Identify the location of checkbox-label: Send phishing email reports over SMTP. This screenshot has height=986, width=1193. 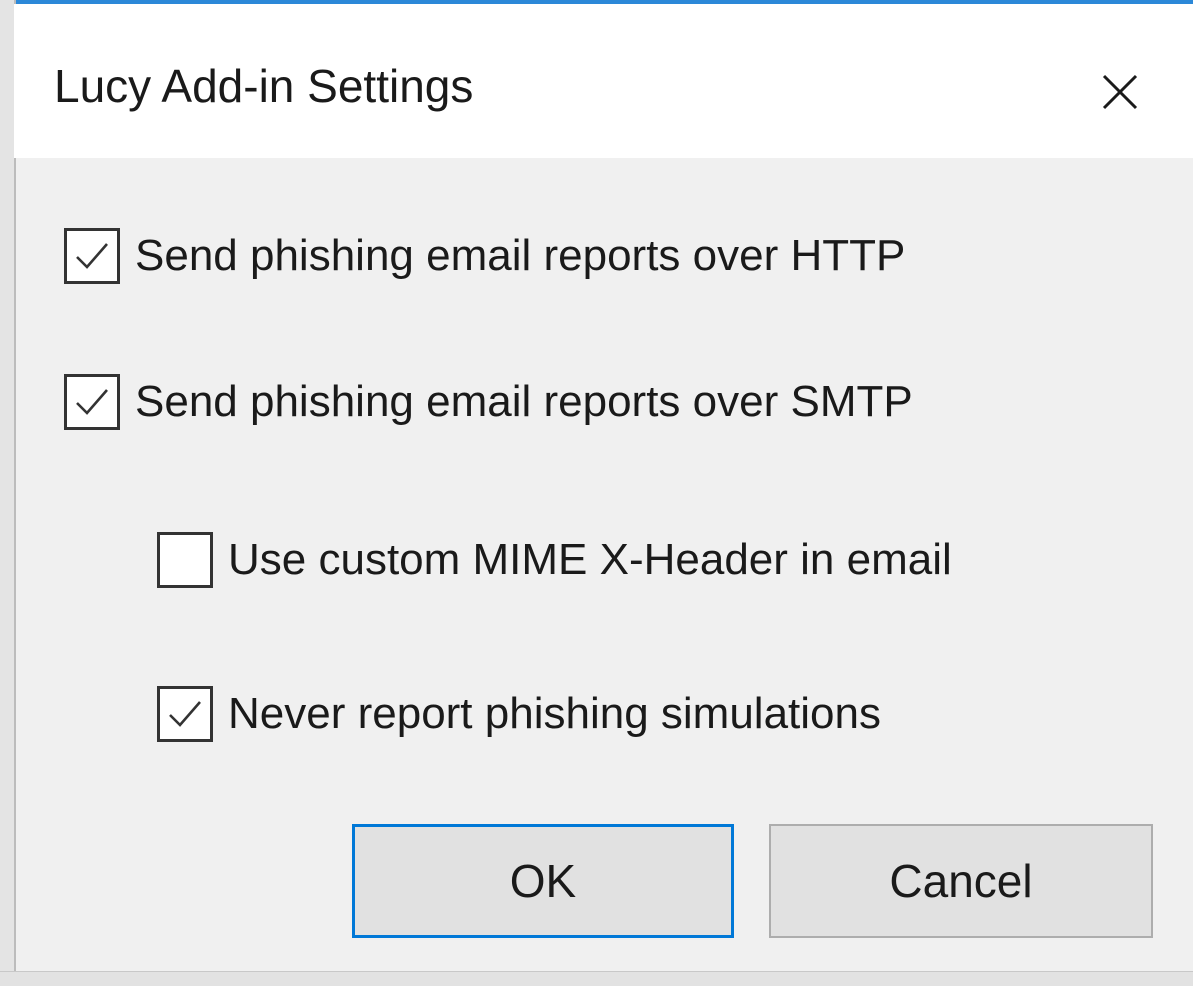
(524, 401).